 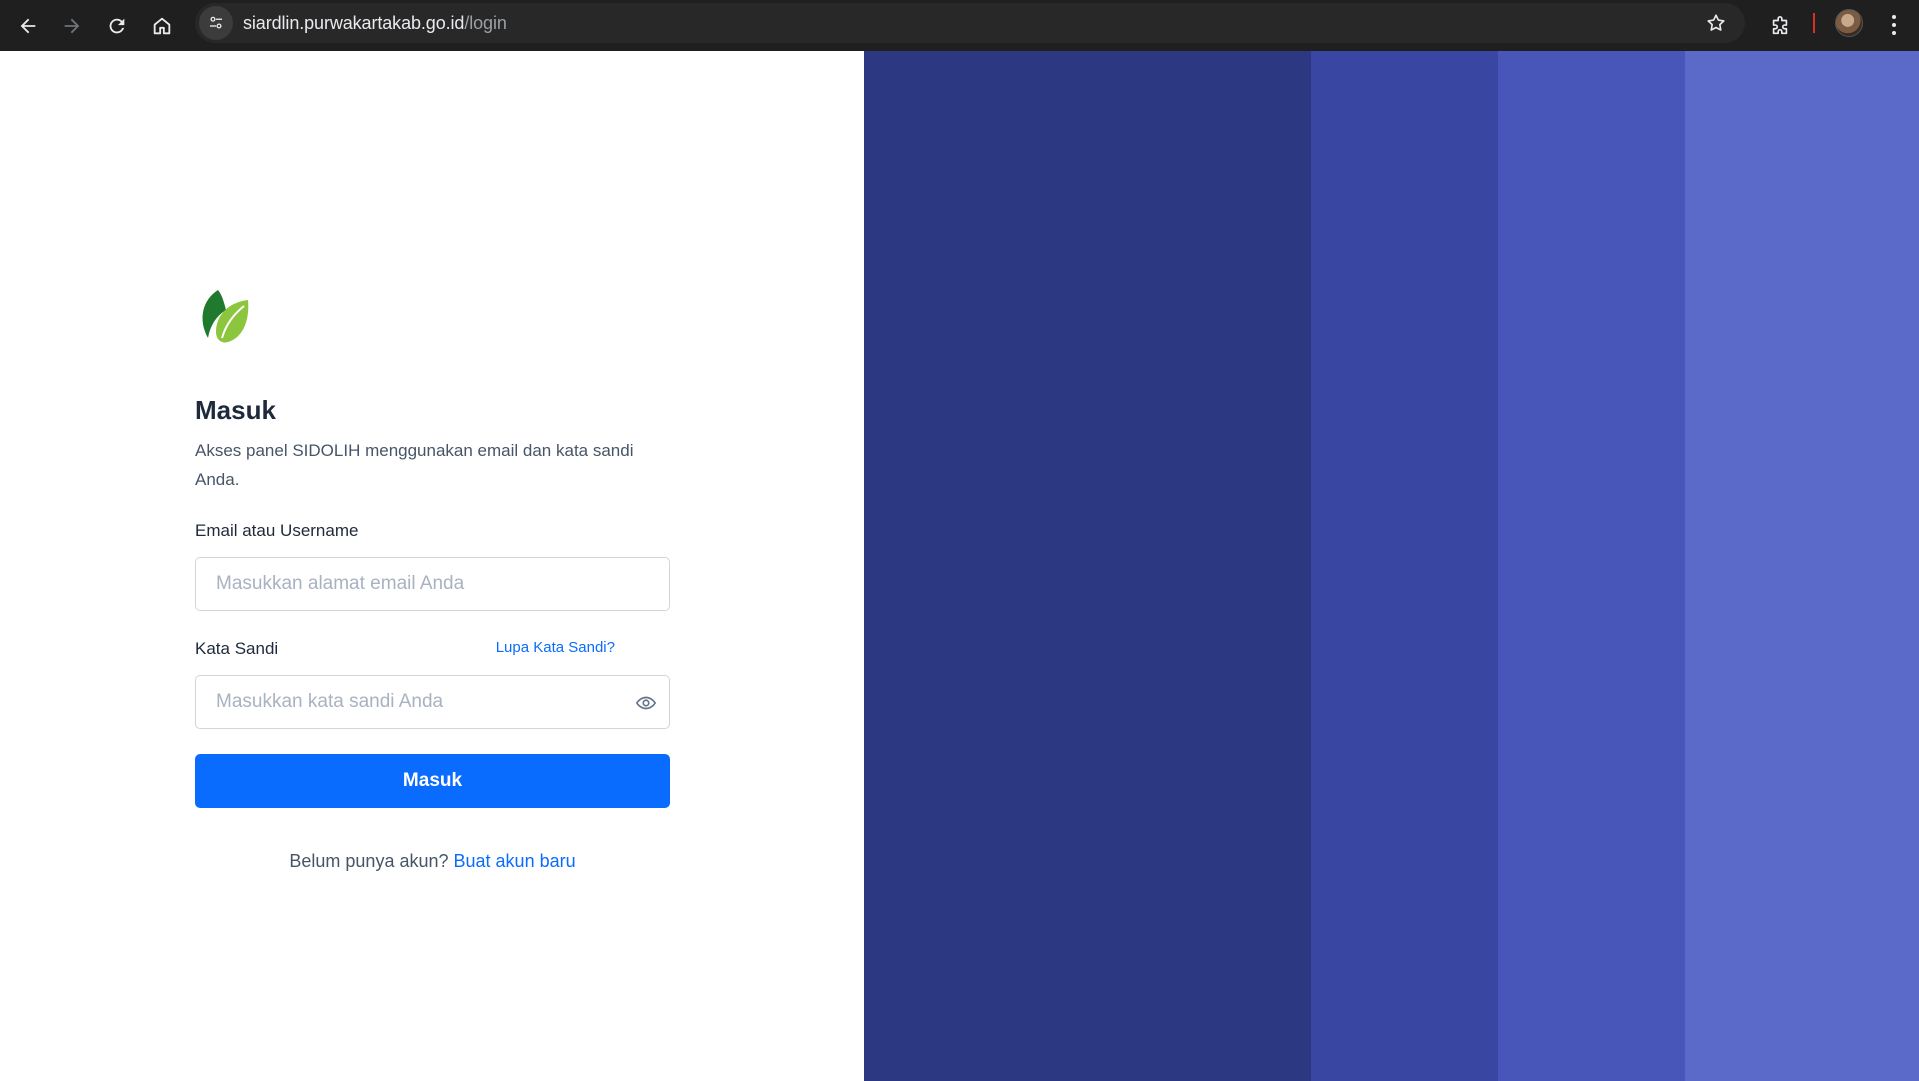 I want to click on show-password-eye-icon, so click(x=646, y=703).